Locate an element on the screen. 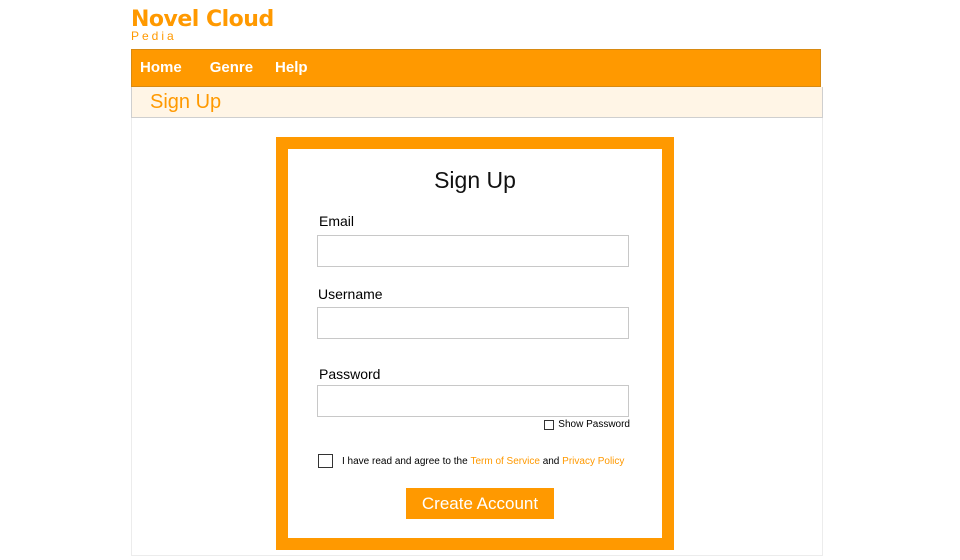 This screenshot has width=960, height=560. agree-checkbox is located at coordinates (325, 461).